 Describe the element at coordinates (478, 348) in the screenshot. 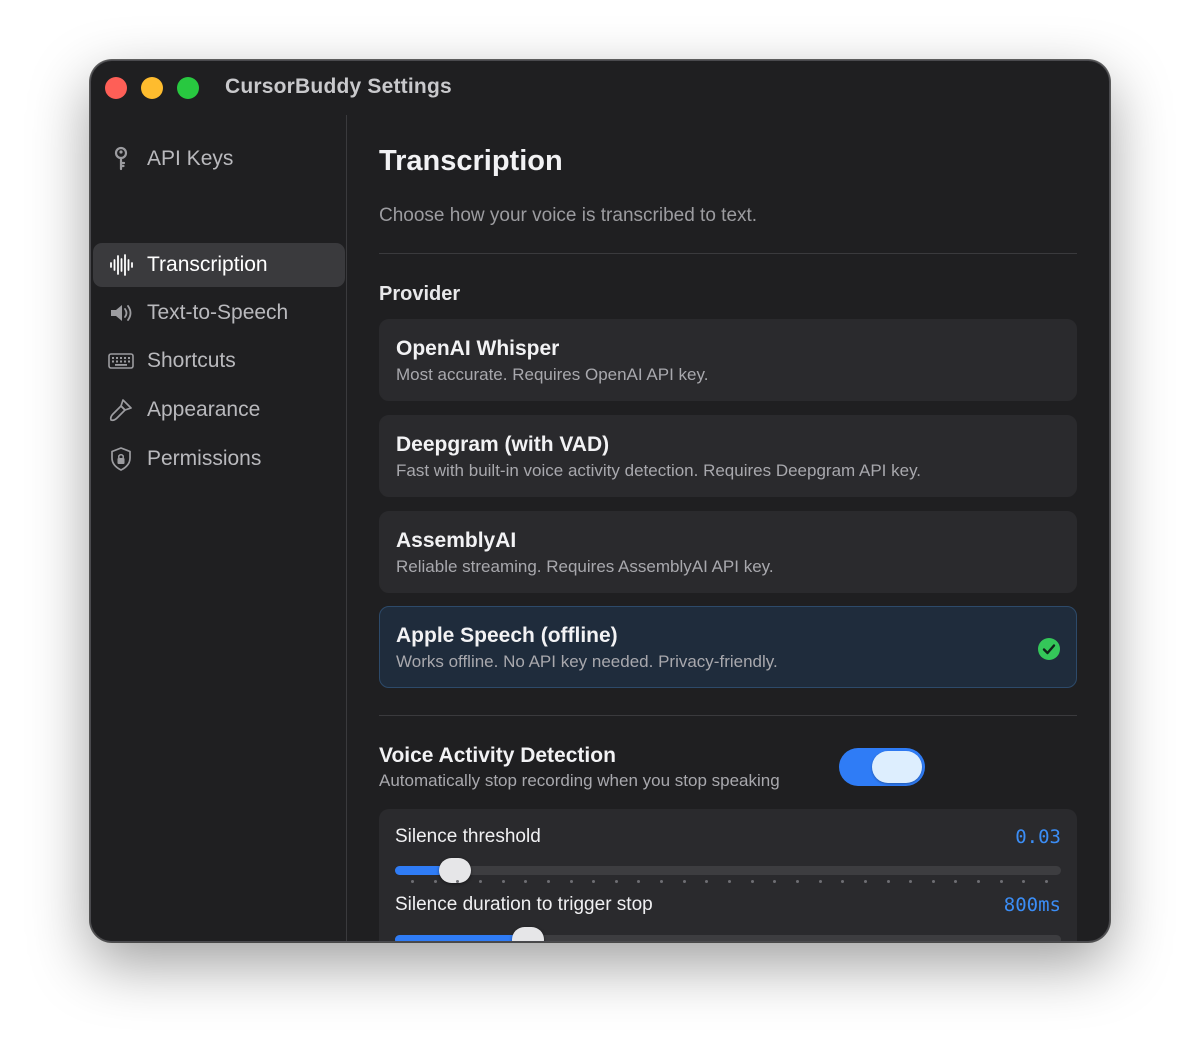

I see `provider-name: OpenAI Whisper` at that location.